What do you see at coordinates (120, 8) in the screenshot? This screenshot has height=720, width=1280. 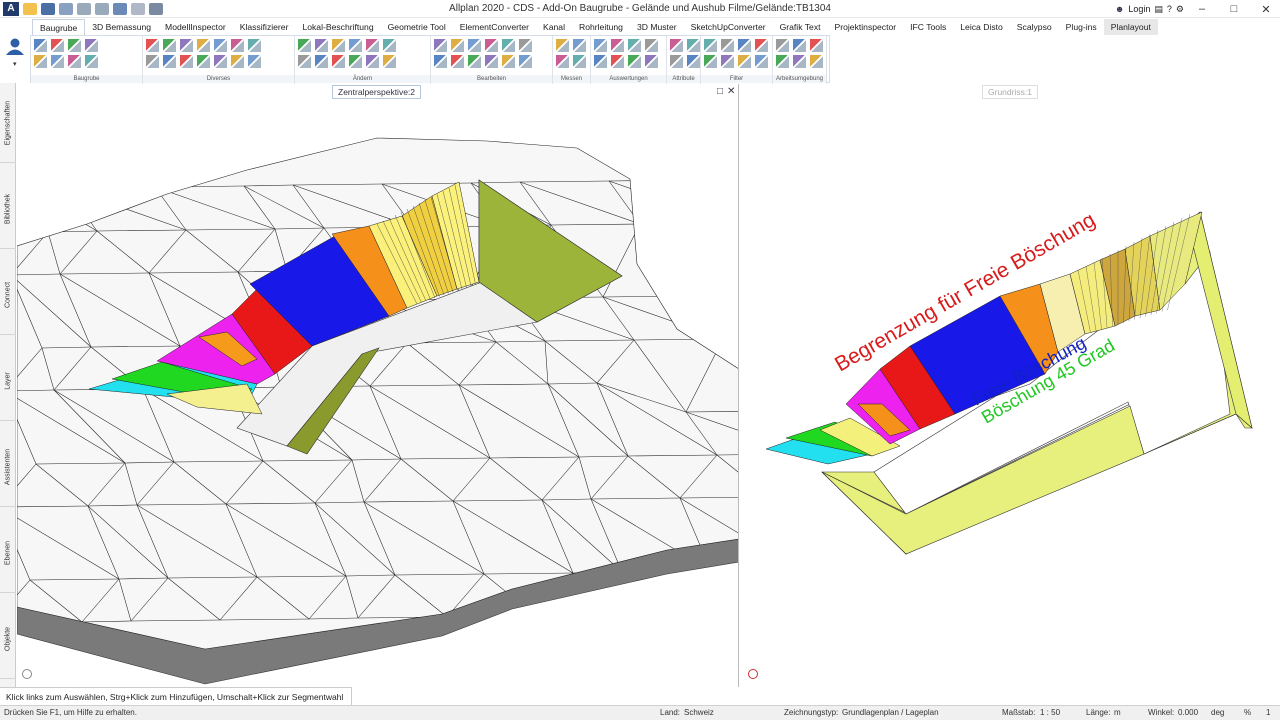 I see `cube-icon` at bounding box center [120, 8].